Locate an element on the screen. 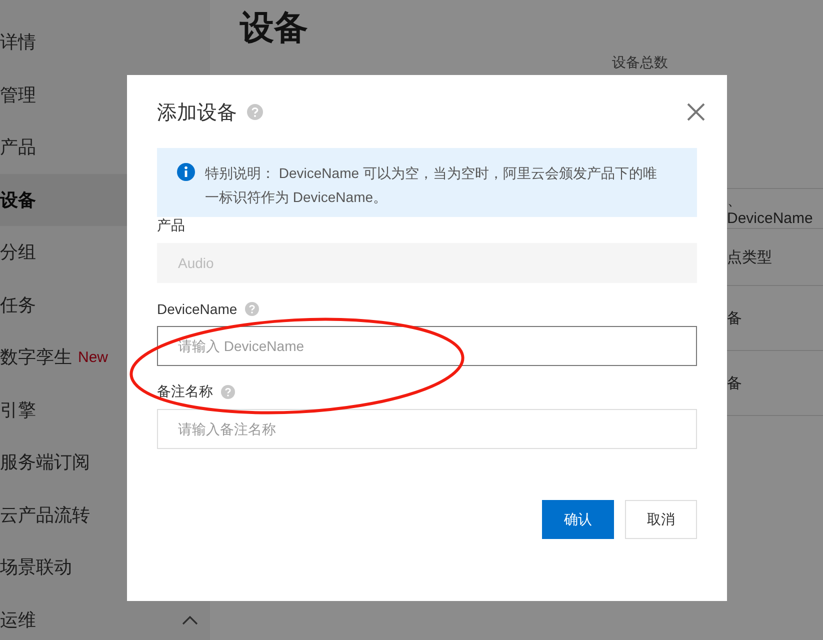 The image size is (823, 640). new-label: New is located at coordinates (93, 357).